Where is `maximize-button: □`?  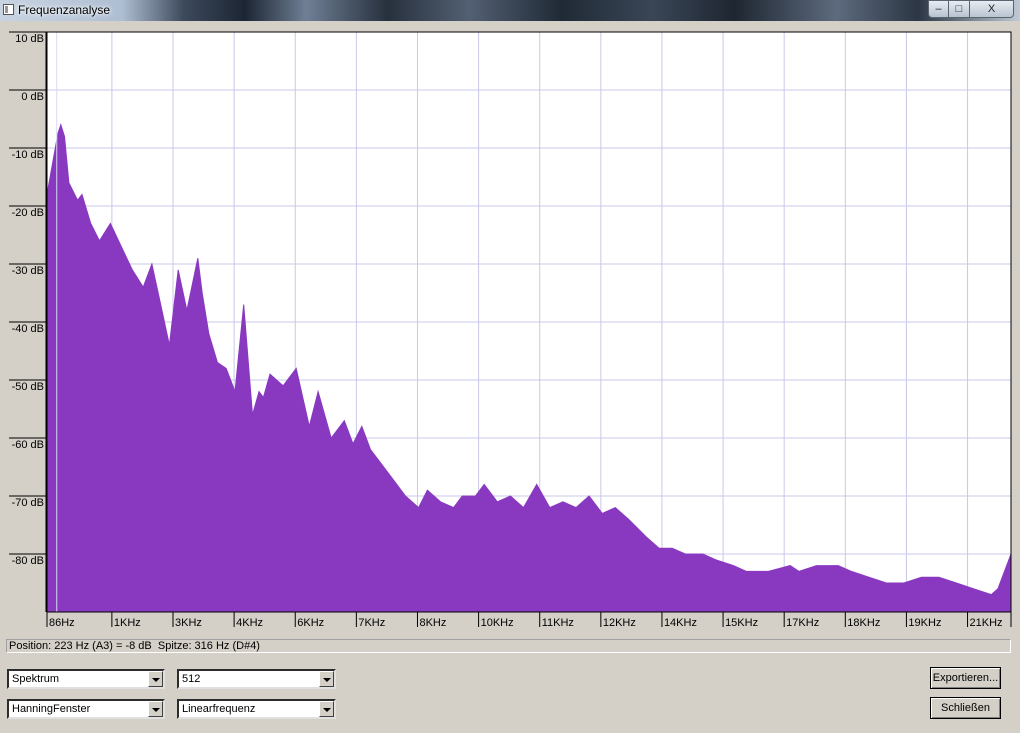 maximize-button: □ is located at coordinates (959, 9).